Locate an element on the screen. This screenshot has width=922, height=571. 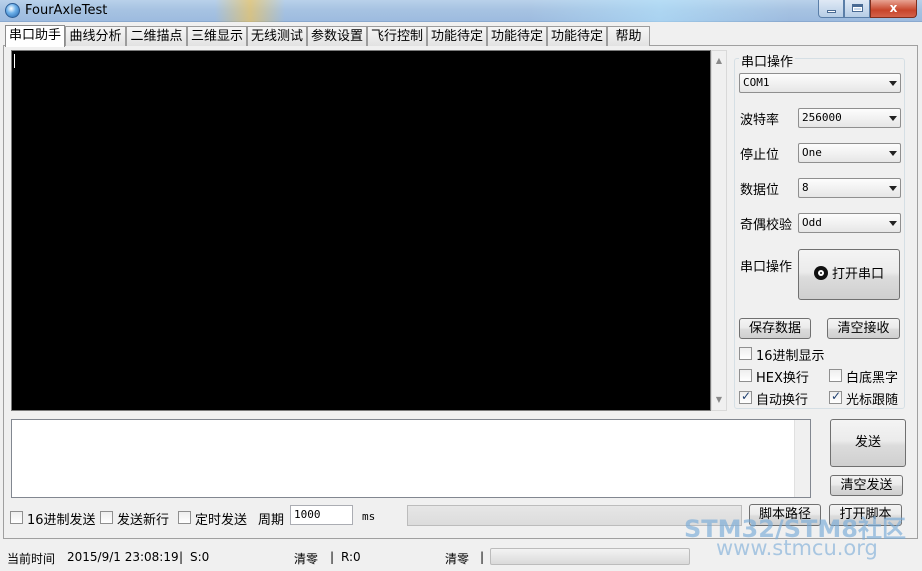
hex-display-label: 16进制显示 is located at coordinates (790, 356).